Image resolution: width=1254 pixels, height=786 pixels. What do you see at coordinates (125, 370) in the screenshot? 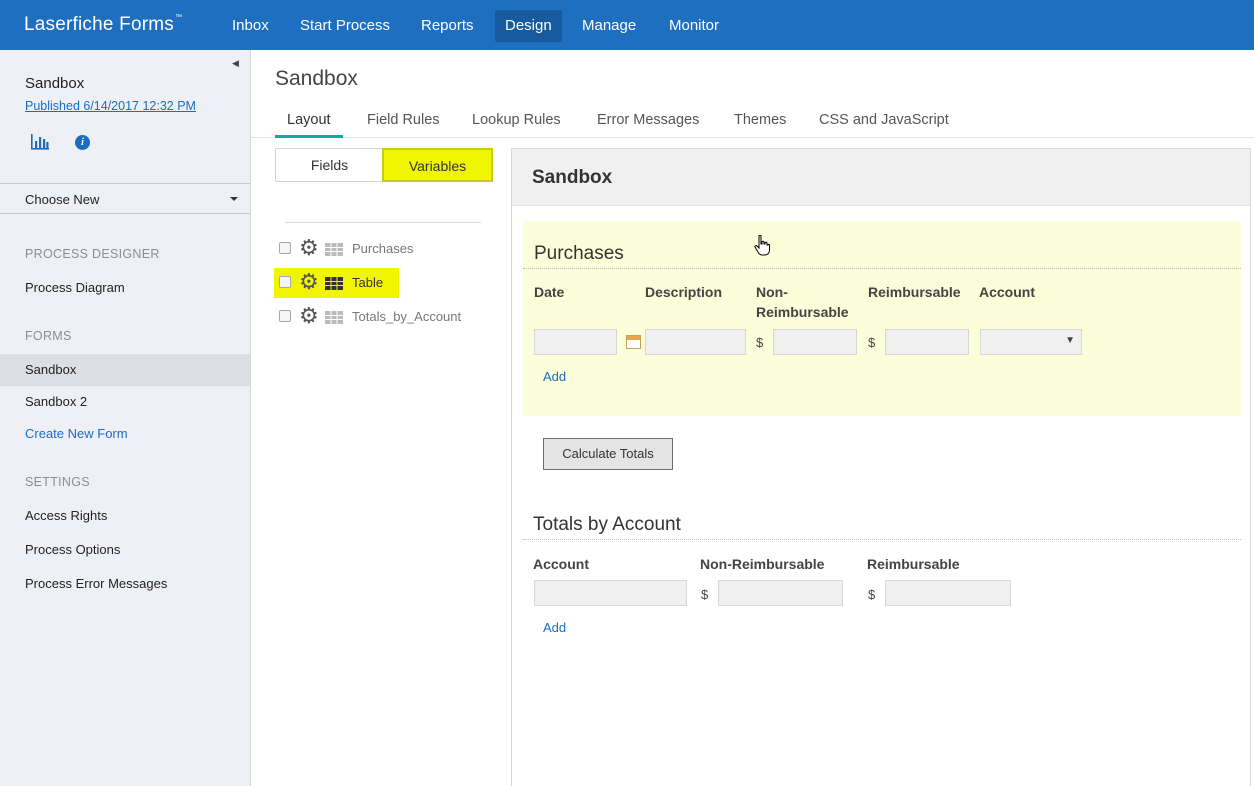
I see `sidebar-item-sandbox: Sandbox` at bounding box center [125, 370].